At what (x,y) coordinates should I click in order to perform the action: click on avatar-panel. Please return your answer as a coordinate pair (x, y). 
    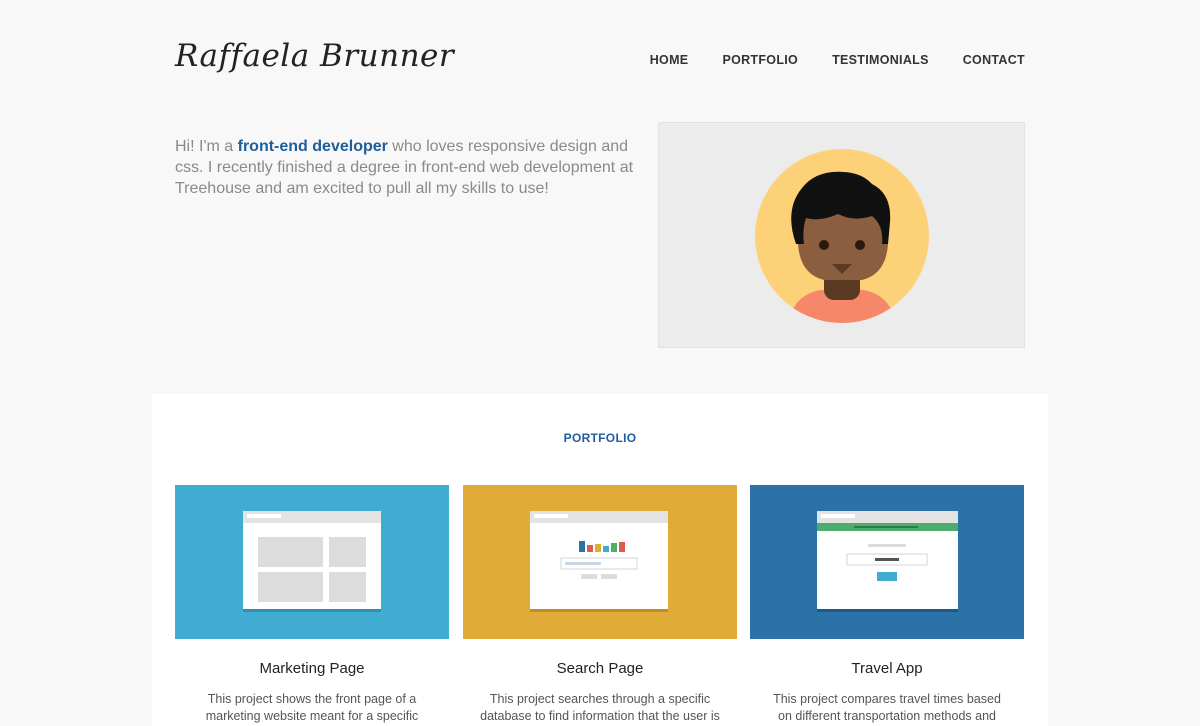
    Looking at the image, I should click on (841, 235).